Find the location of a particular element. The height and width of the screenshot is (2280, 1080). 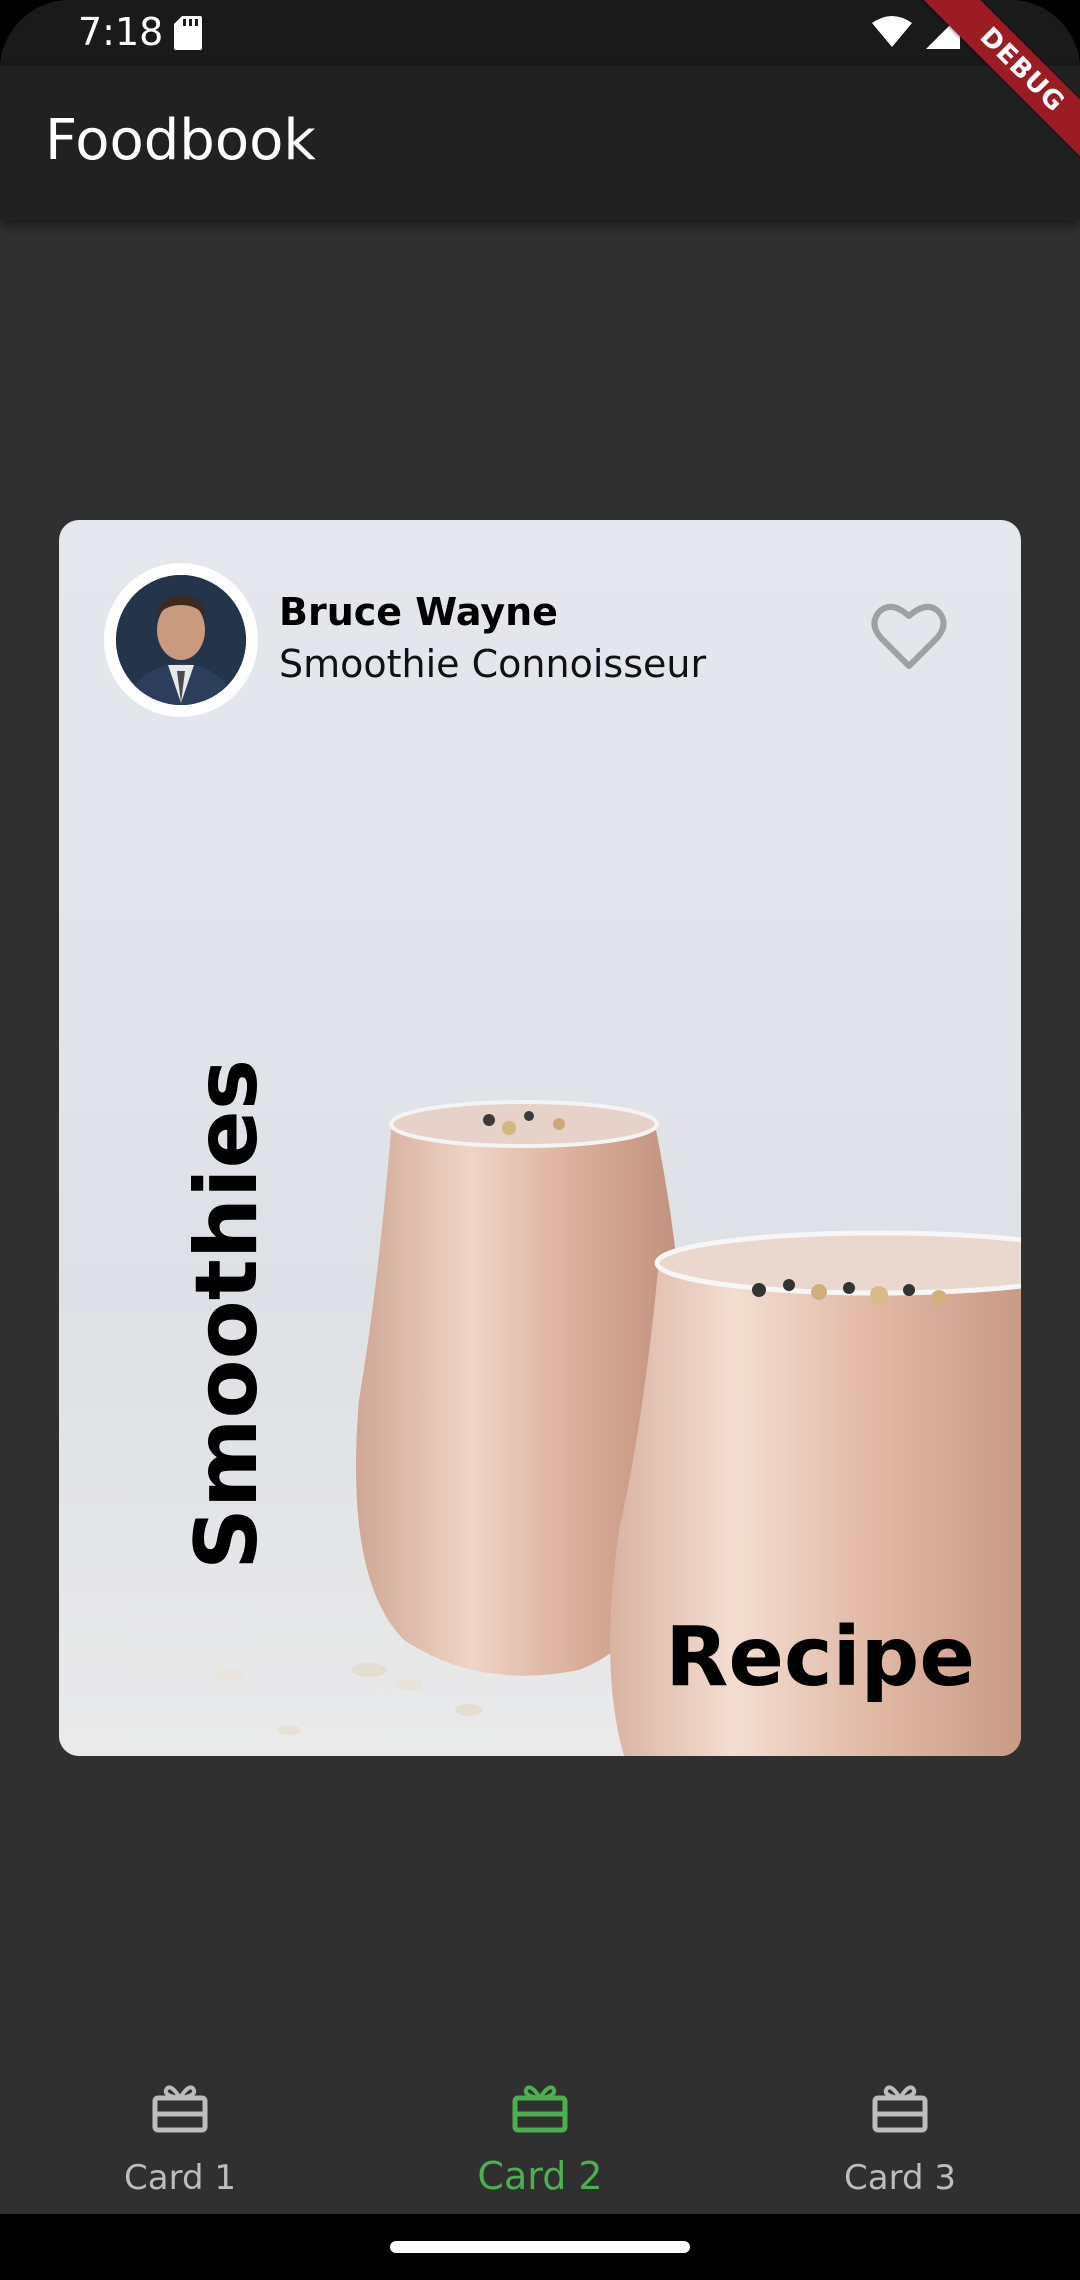

avatar is located at coordinates (181, 640).